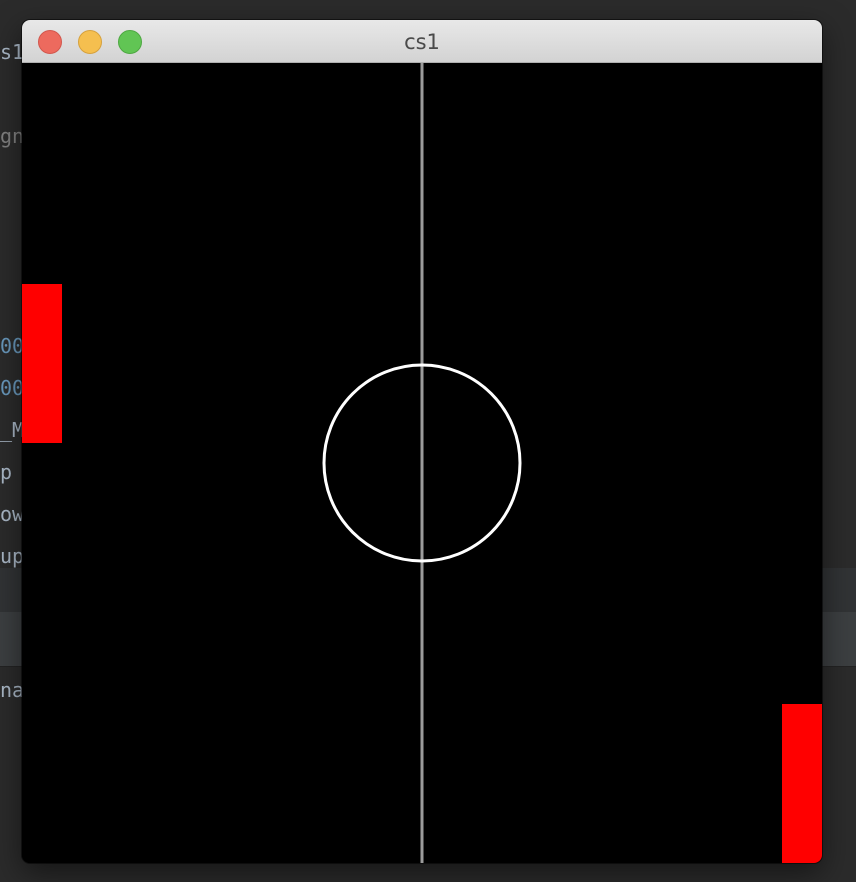  I want to click on editor-line: gn, so click(12, 136).